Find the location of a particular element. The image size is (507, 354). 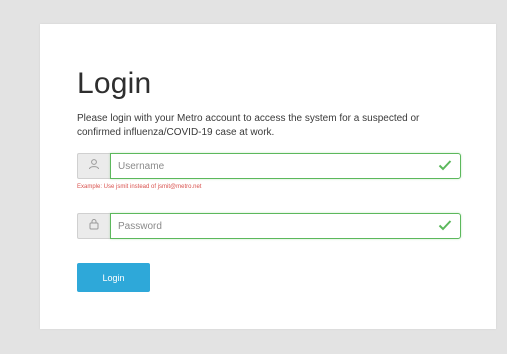

username-valid-check-icon is located at coordinates (445, 166).